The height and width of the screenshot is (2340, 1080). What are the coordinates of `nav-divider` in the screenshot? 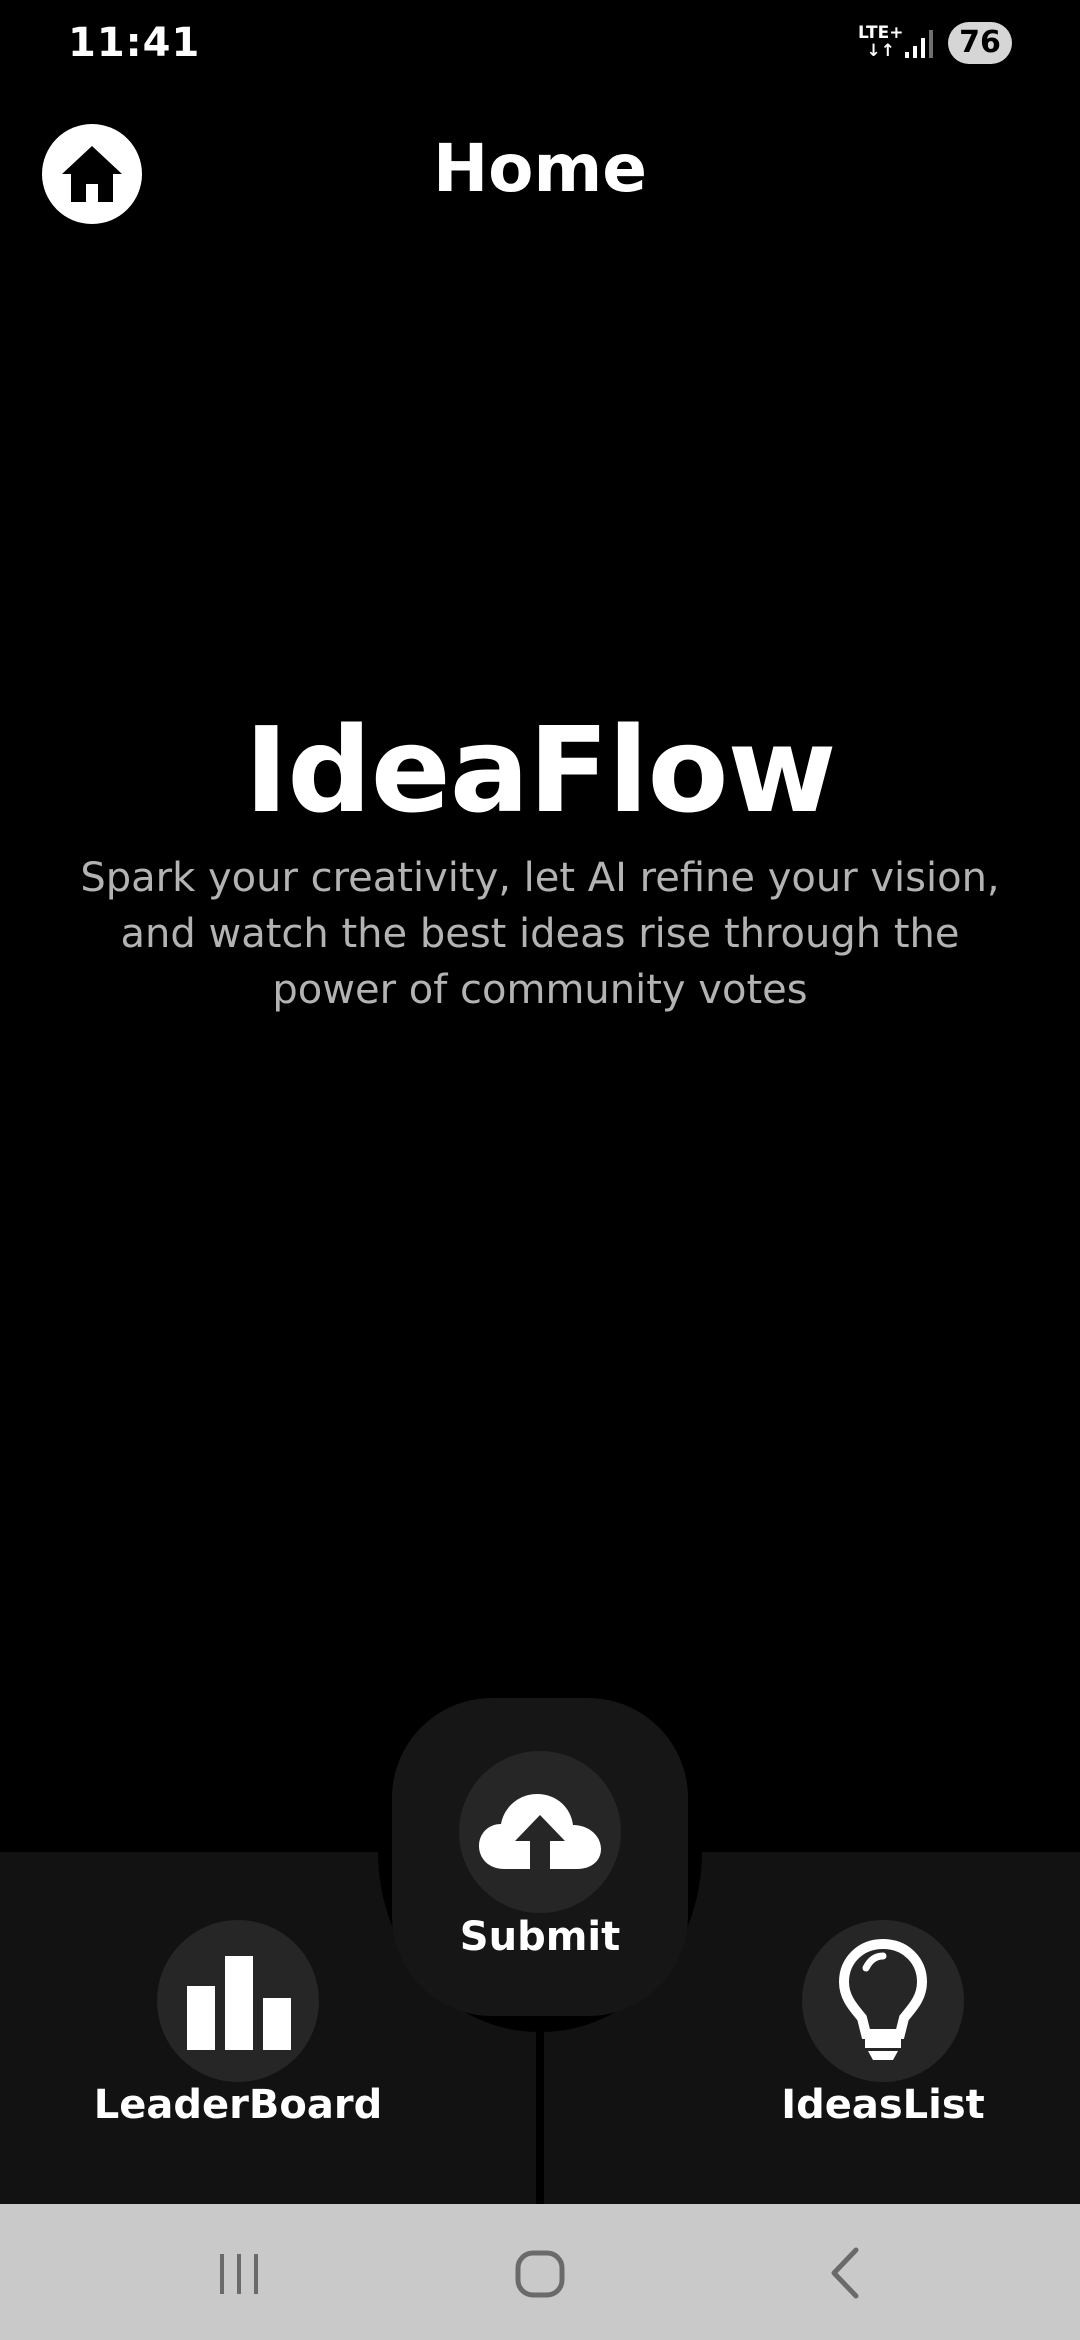 It's located at (540, 2117).